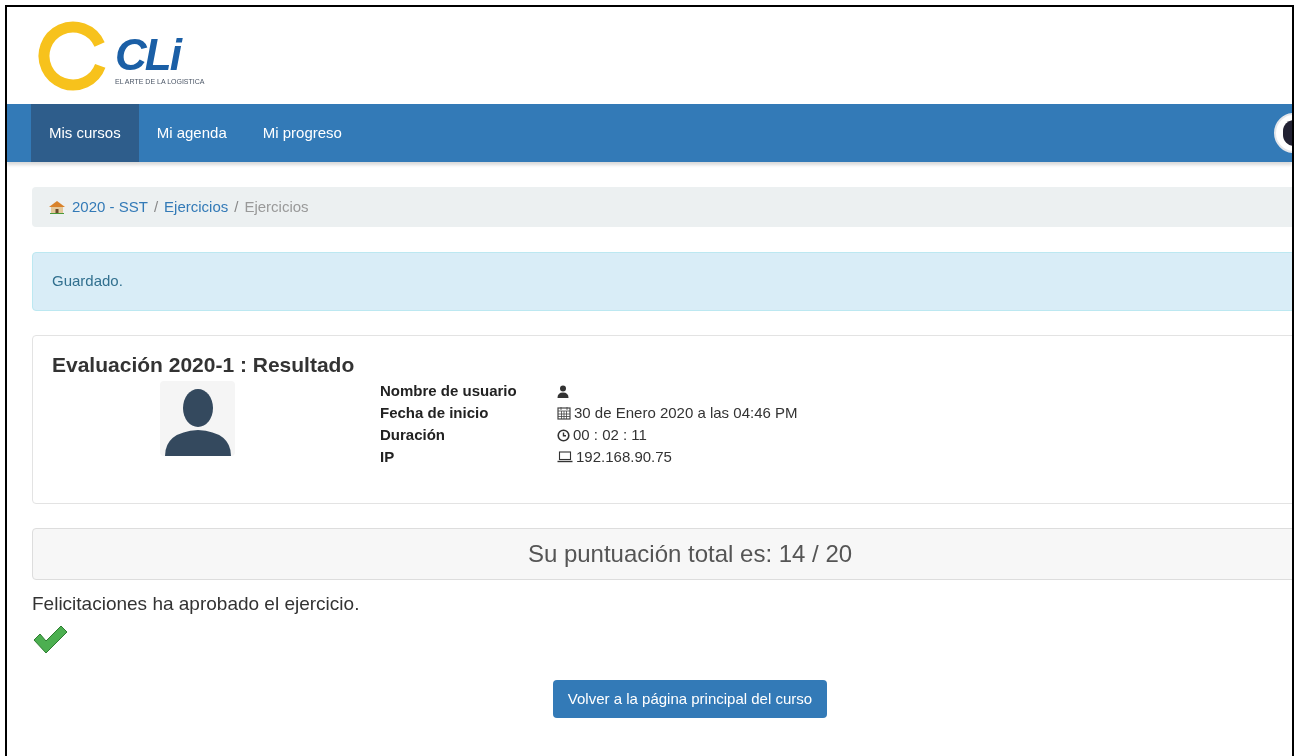 The width and height of the screenshot is (1297, 756). Describe the element at coordinates (563, 435) in the screenshot. I see `clock-icon` at that location.